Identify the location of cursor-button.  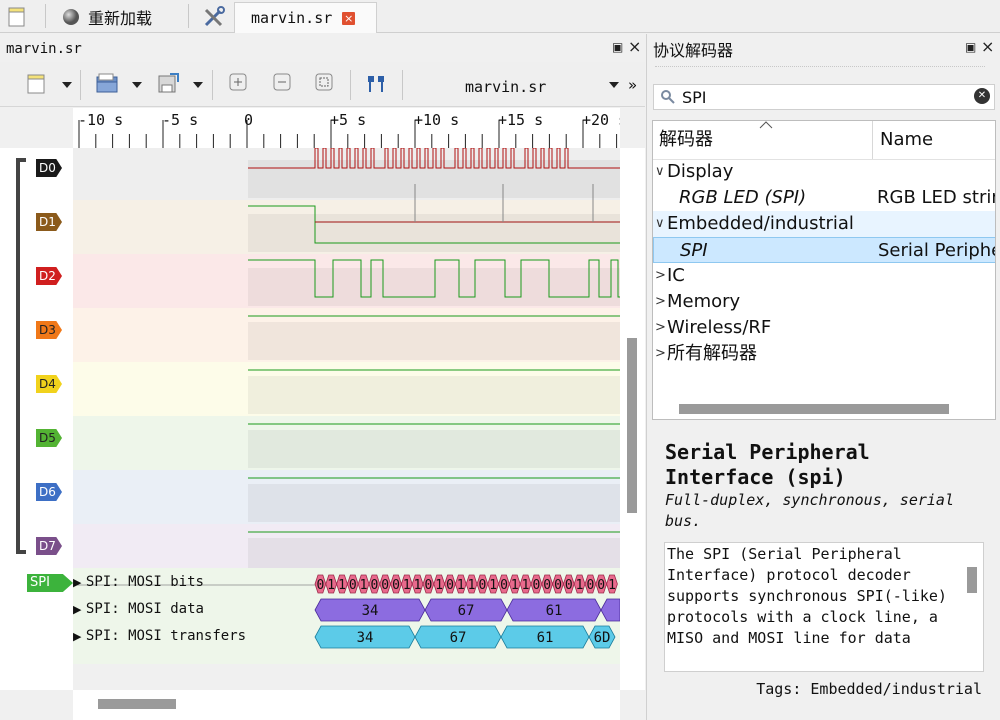
(376, 86).